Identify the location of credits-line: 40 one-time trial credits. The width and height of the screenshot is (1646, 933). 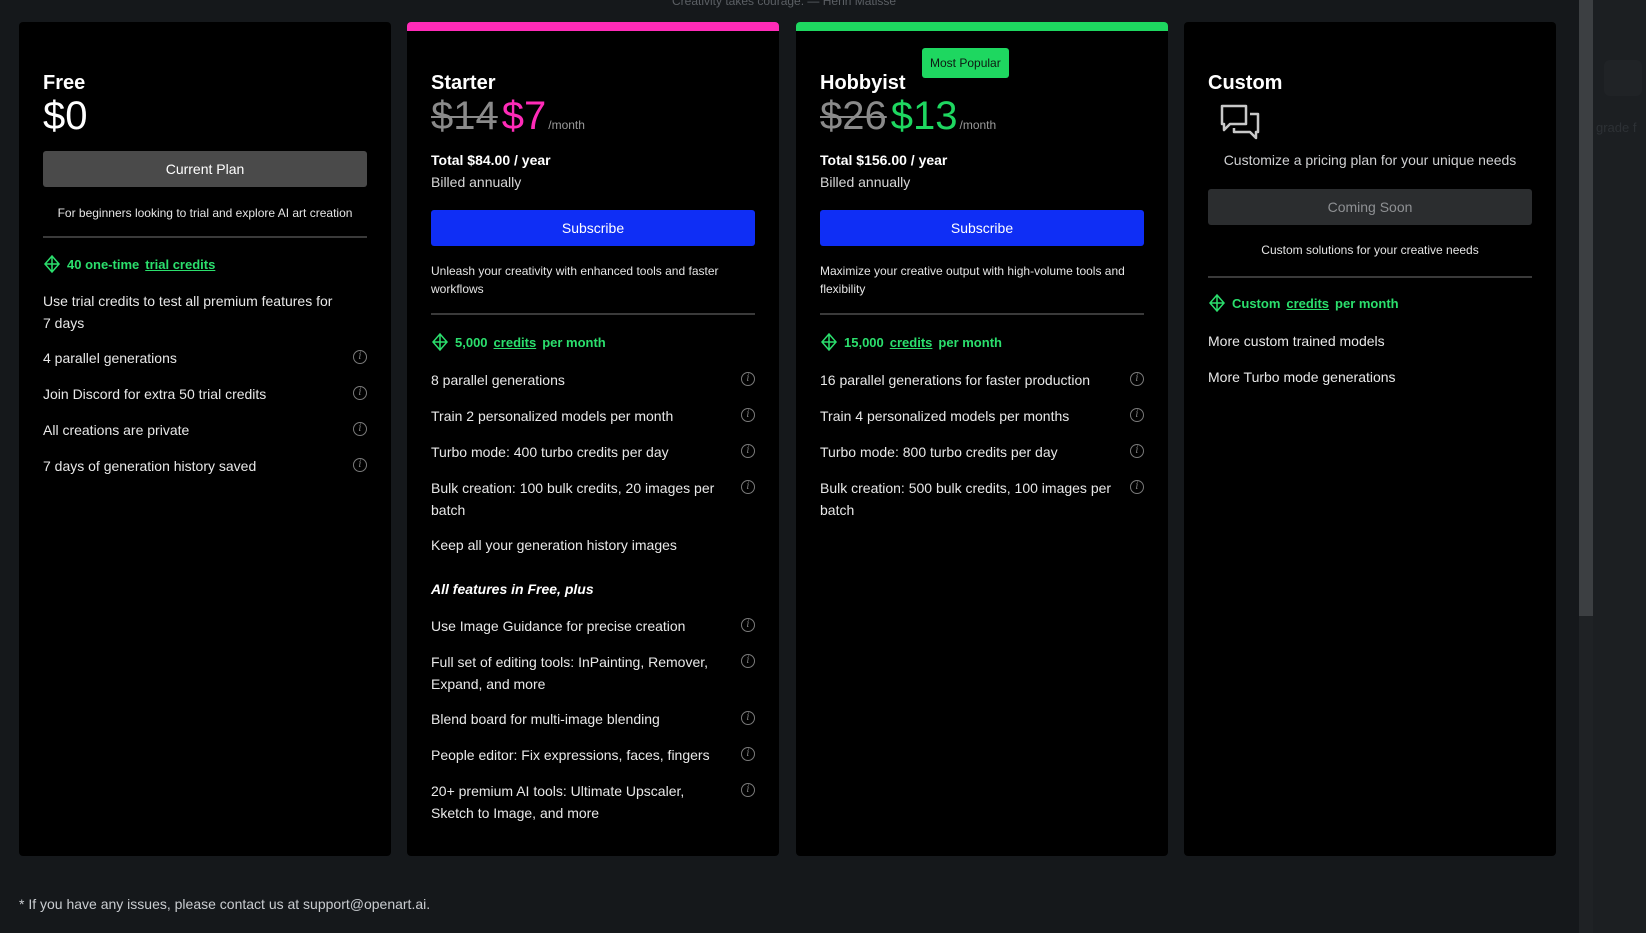
(129, 264).